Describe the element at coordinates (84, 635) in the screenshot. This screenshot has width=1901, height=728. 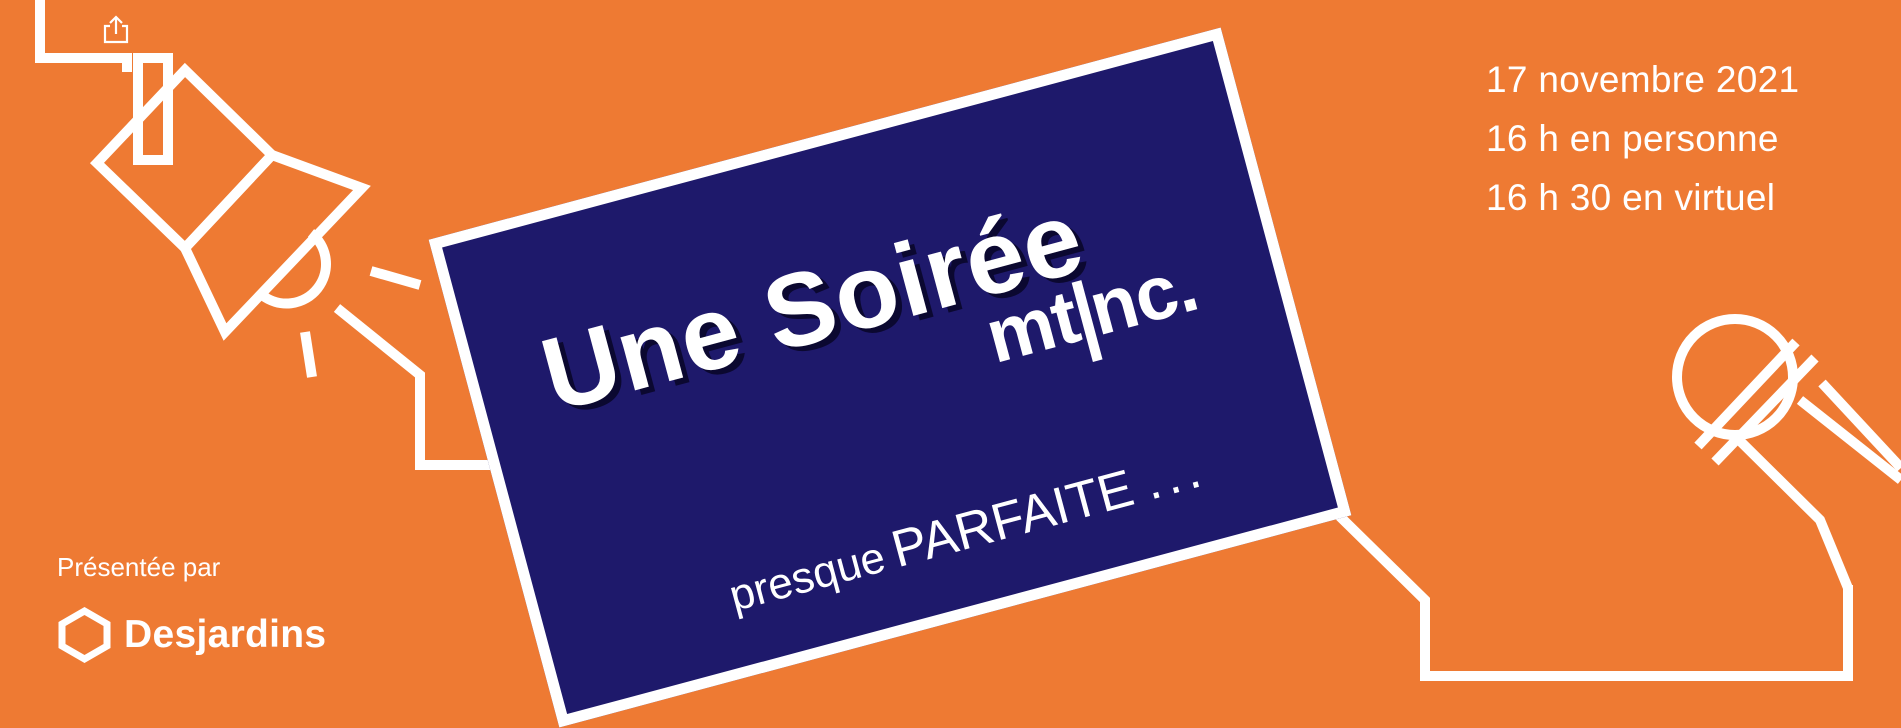
I see `desjardins-logo-icon` at that location.